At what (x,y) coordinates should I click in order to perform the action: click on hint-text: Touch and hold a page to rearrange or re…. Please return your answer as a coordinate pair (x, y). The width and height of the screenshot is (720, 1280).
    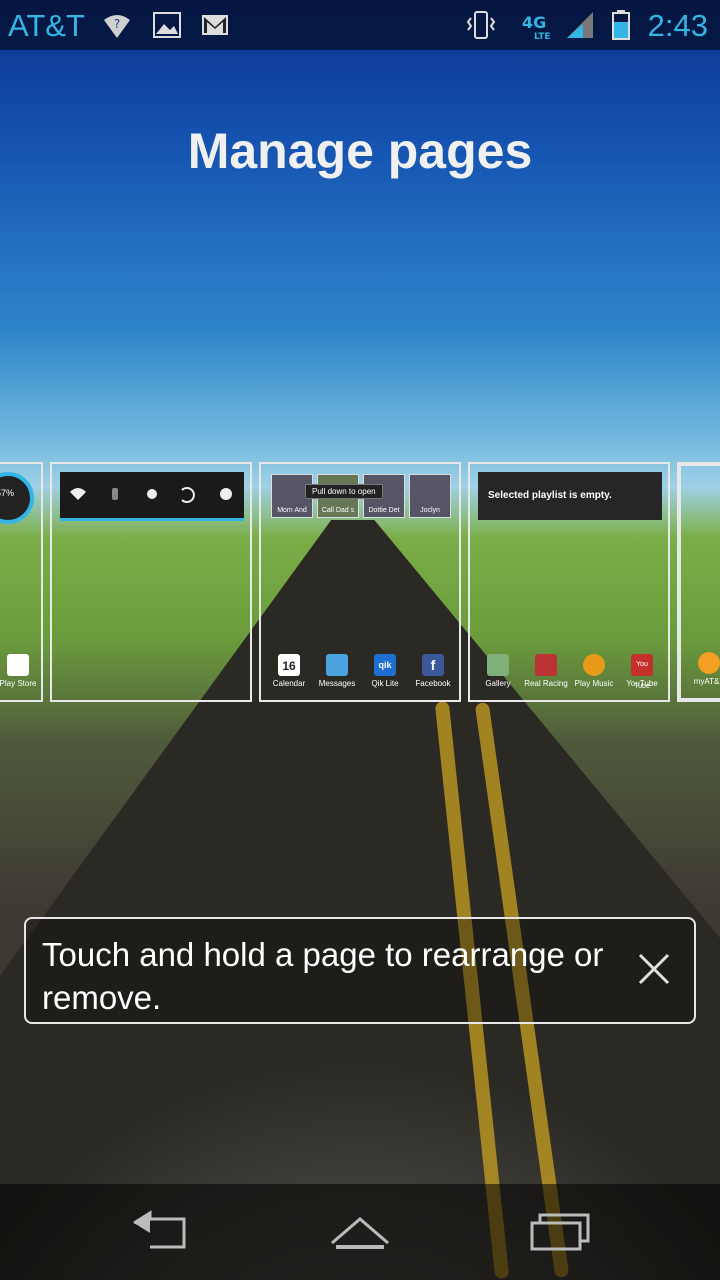
    Looking at the image, I should click on (323, 976).